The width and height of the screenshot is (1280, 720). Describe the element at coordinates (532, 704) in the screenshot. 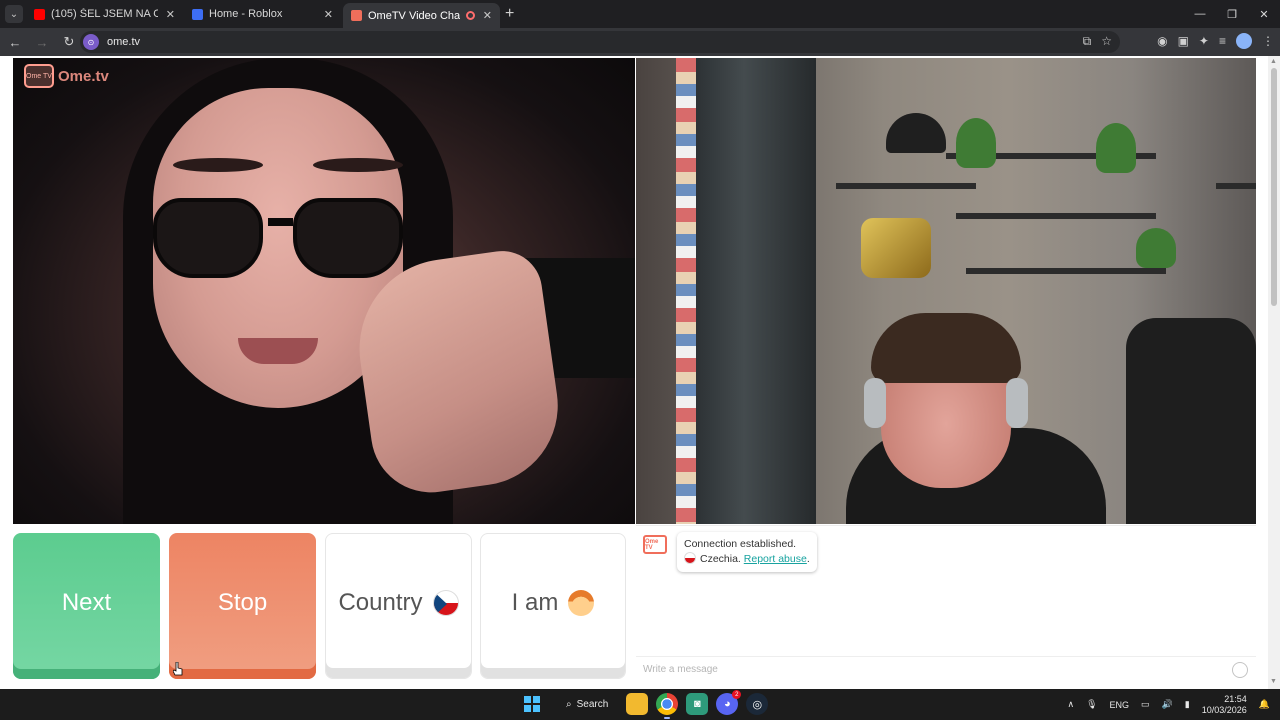

I see `windows-start-icon` at that location.